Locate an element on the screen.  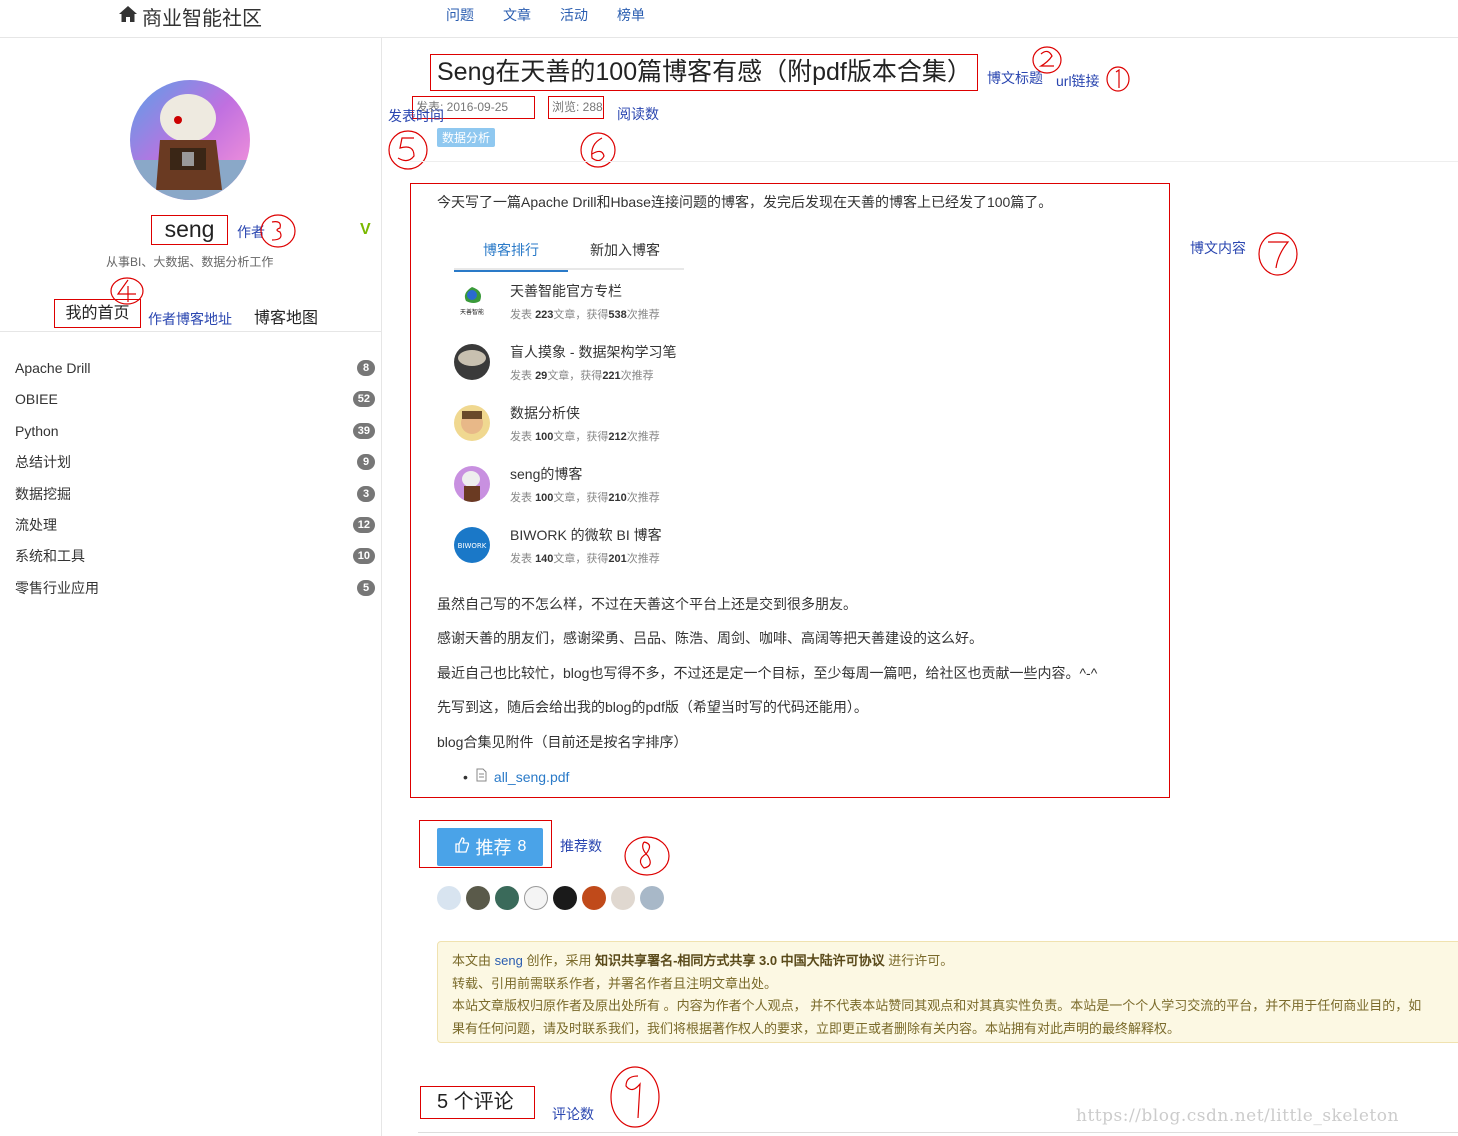
category-item: 数据挖掘 3 is located at coordinates (190, 499).